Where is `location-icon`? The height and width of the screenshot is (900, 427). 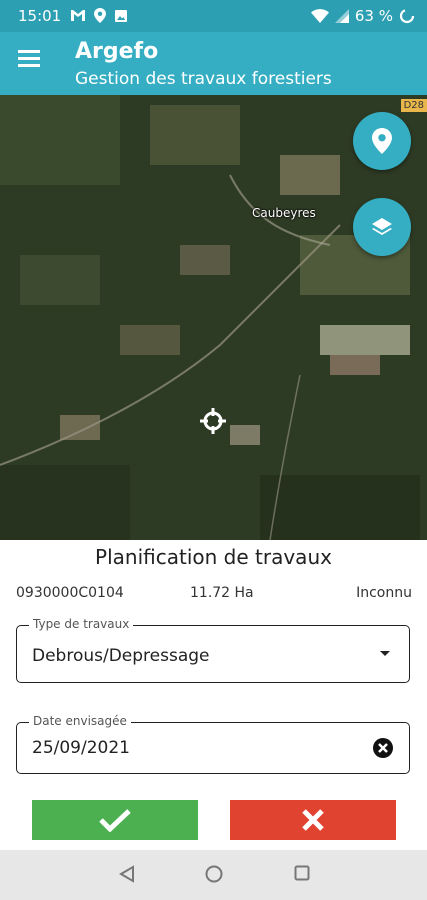
location-icon is located at coordinates (100, 15).